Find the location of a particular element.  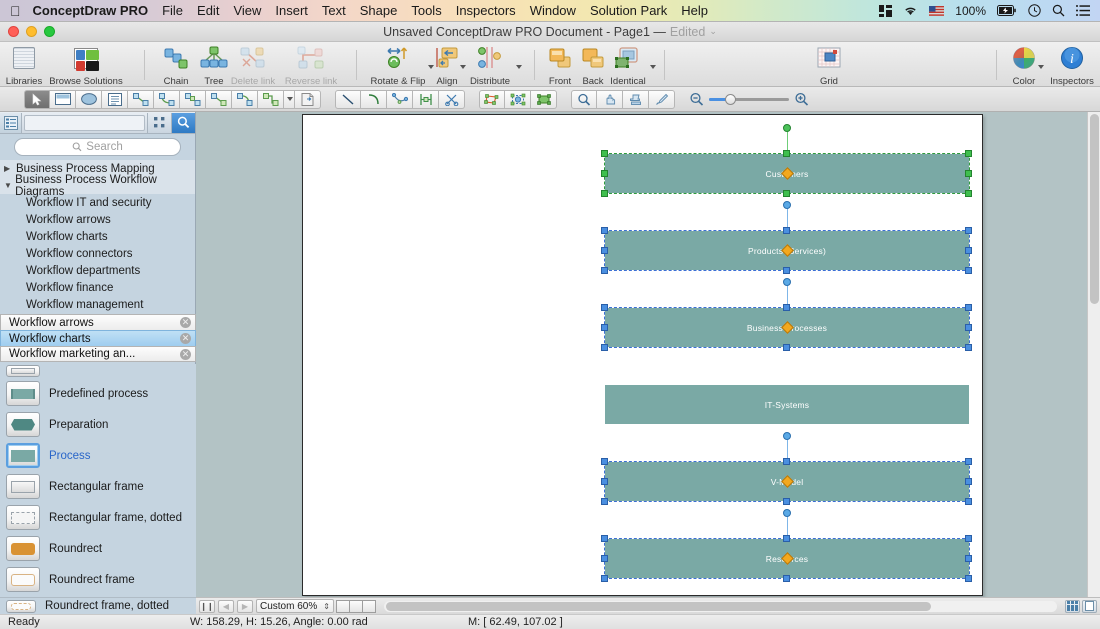

list-item: Roundrect is located at coordinates (98, 548).